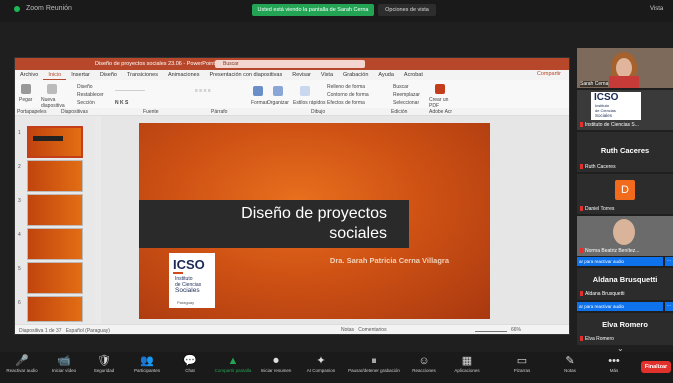 The image size is (673, 383). What do you see at coordinates (90, 95) in the screenshot?
I see `reset-button: Restablecer` at bounding box center [90, 95].